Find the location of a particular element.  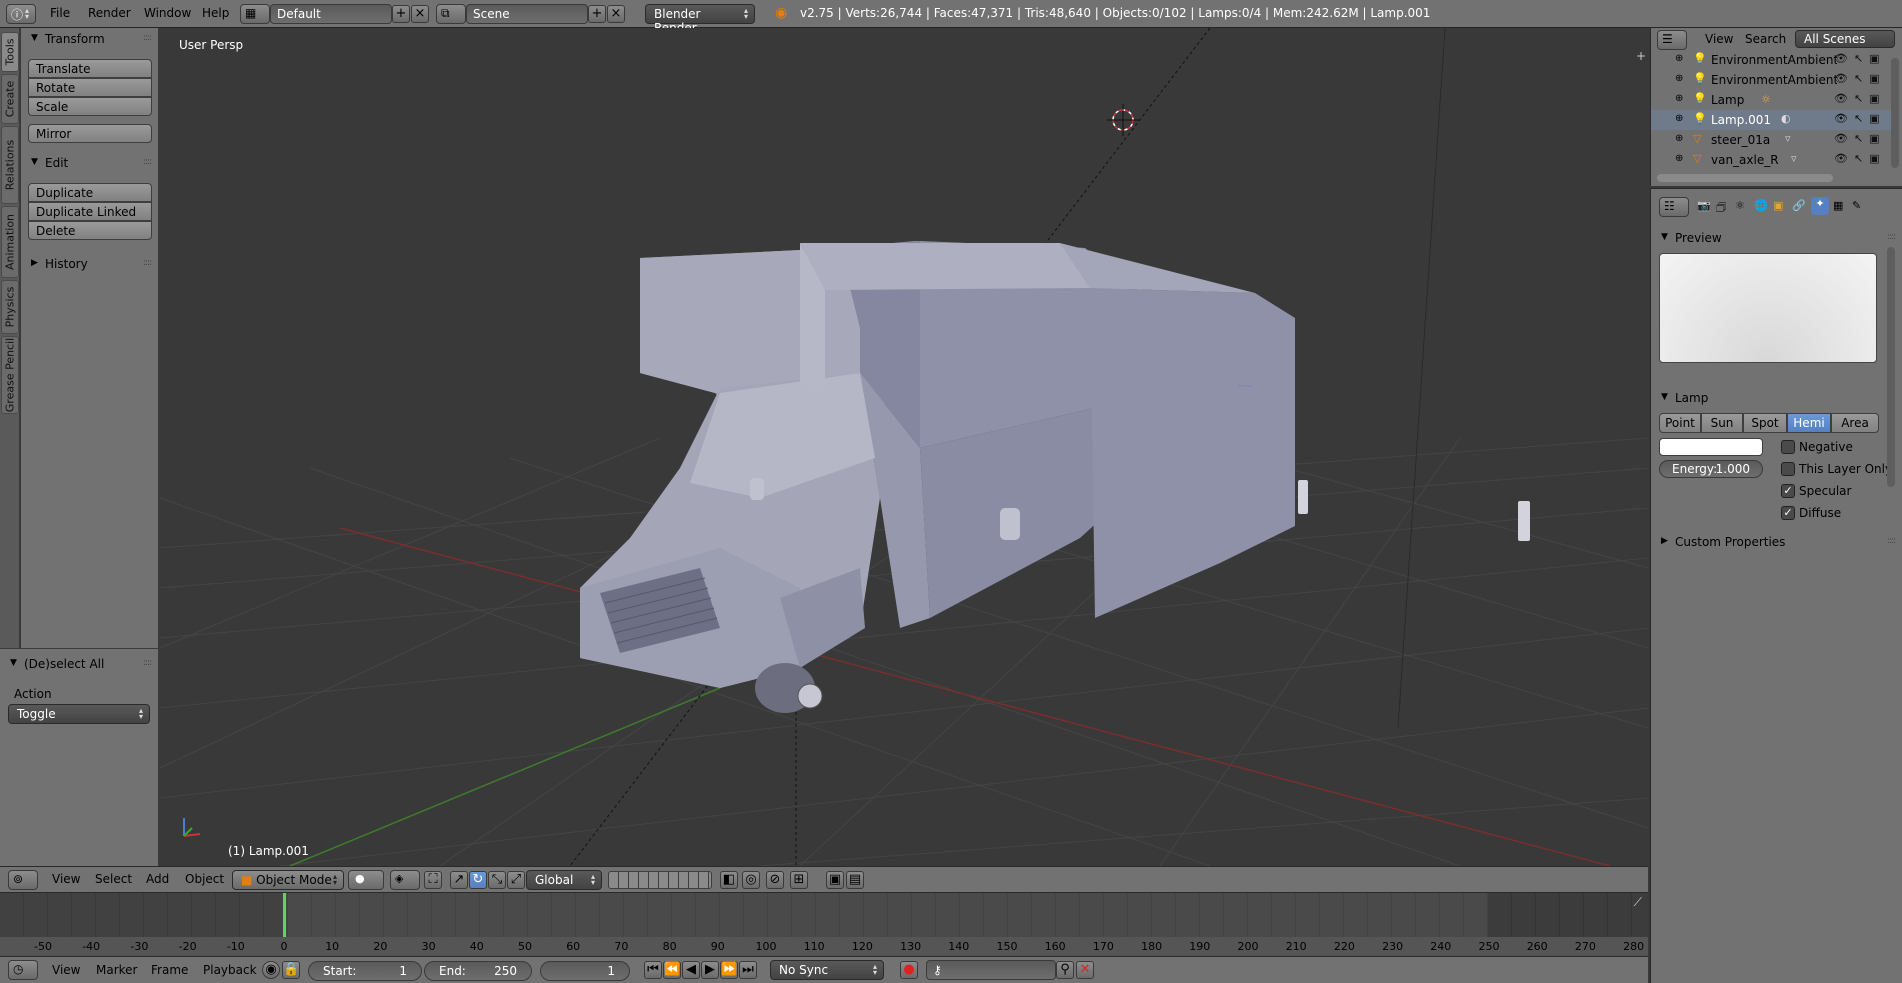

edit-panel-header: ▼ Edit :::: is located at coordinates (90, 163).